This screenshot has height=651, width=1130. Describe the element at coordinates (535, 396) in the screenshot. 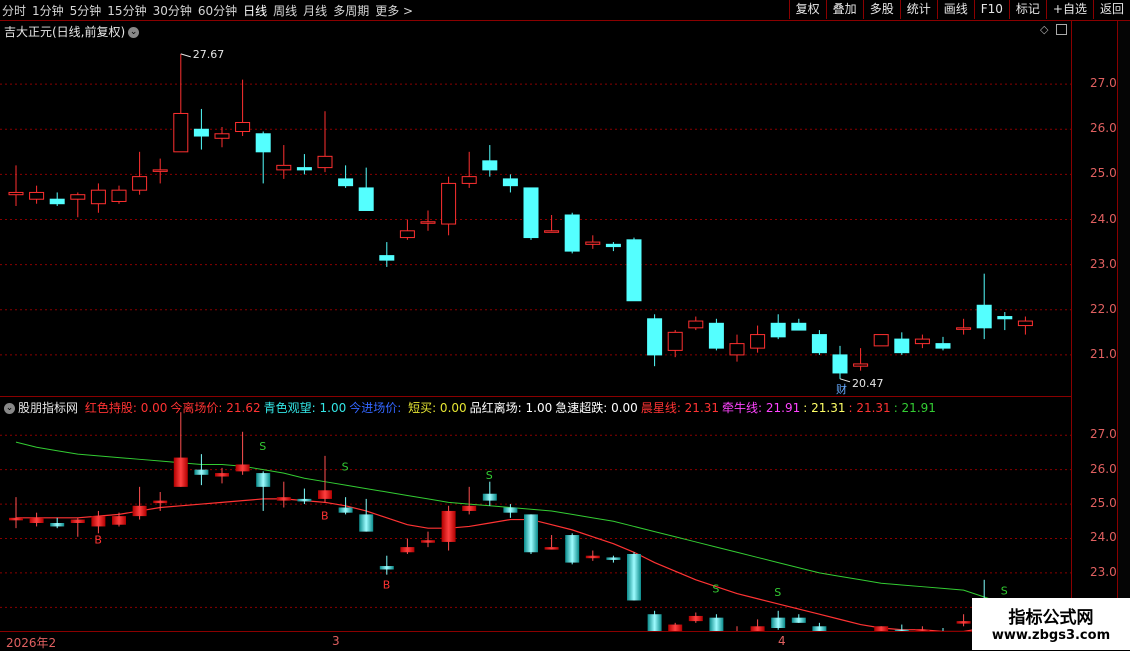

I see `panel-divider` at that location.